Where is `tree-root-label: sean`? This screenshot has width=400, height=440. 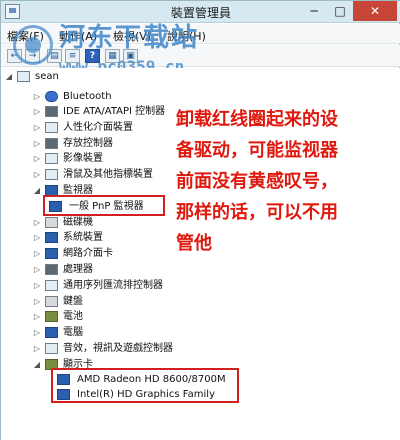 tree-root-label: sean is located at coordinates (47, 76).